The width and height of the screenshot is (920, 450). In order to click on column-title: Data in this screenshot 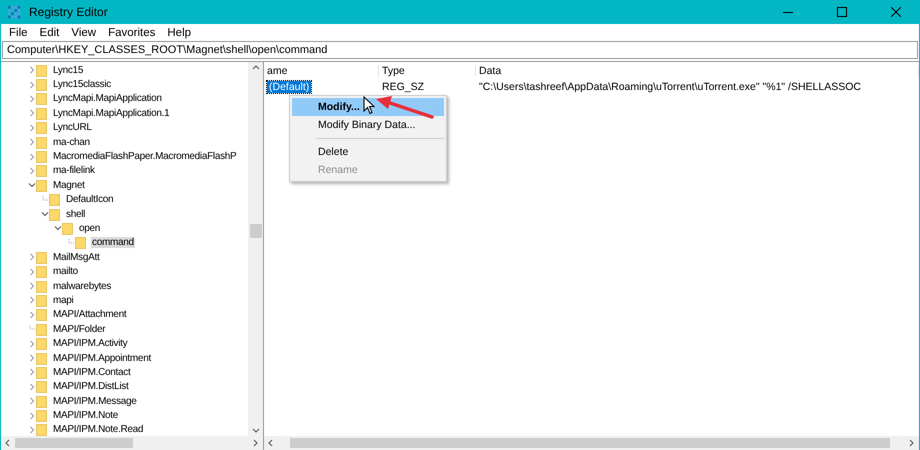, I will do `click(697, 70)`.